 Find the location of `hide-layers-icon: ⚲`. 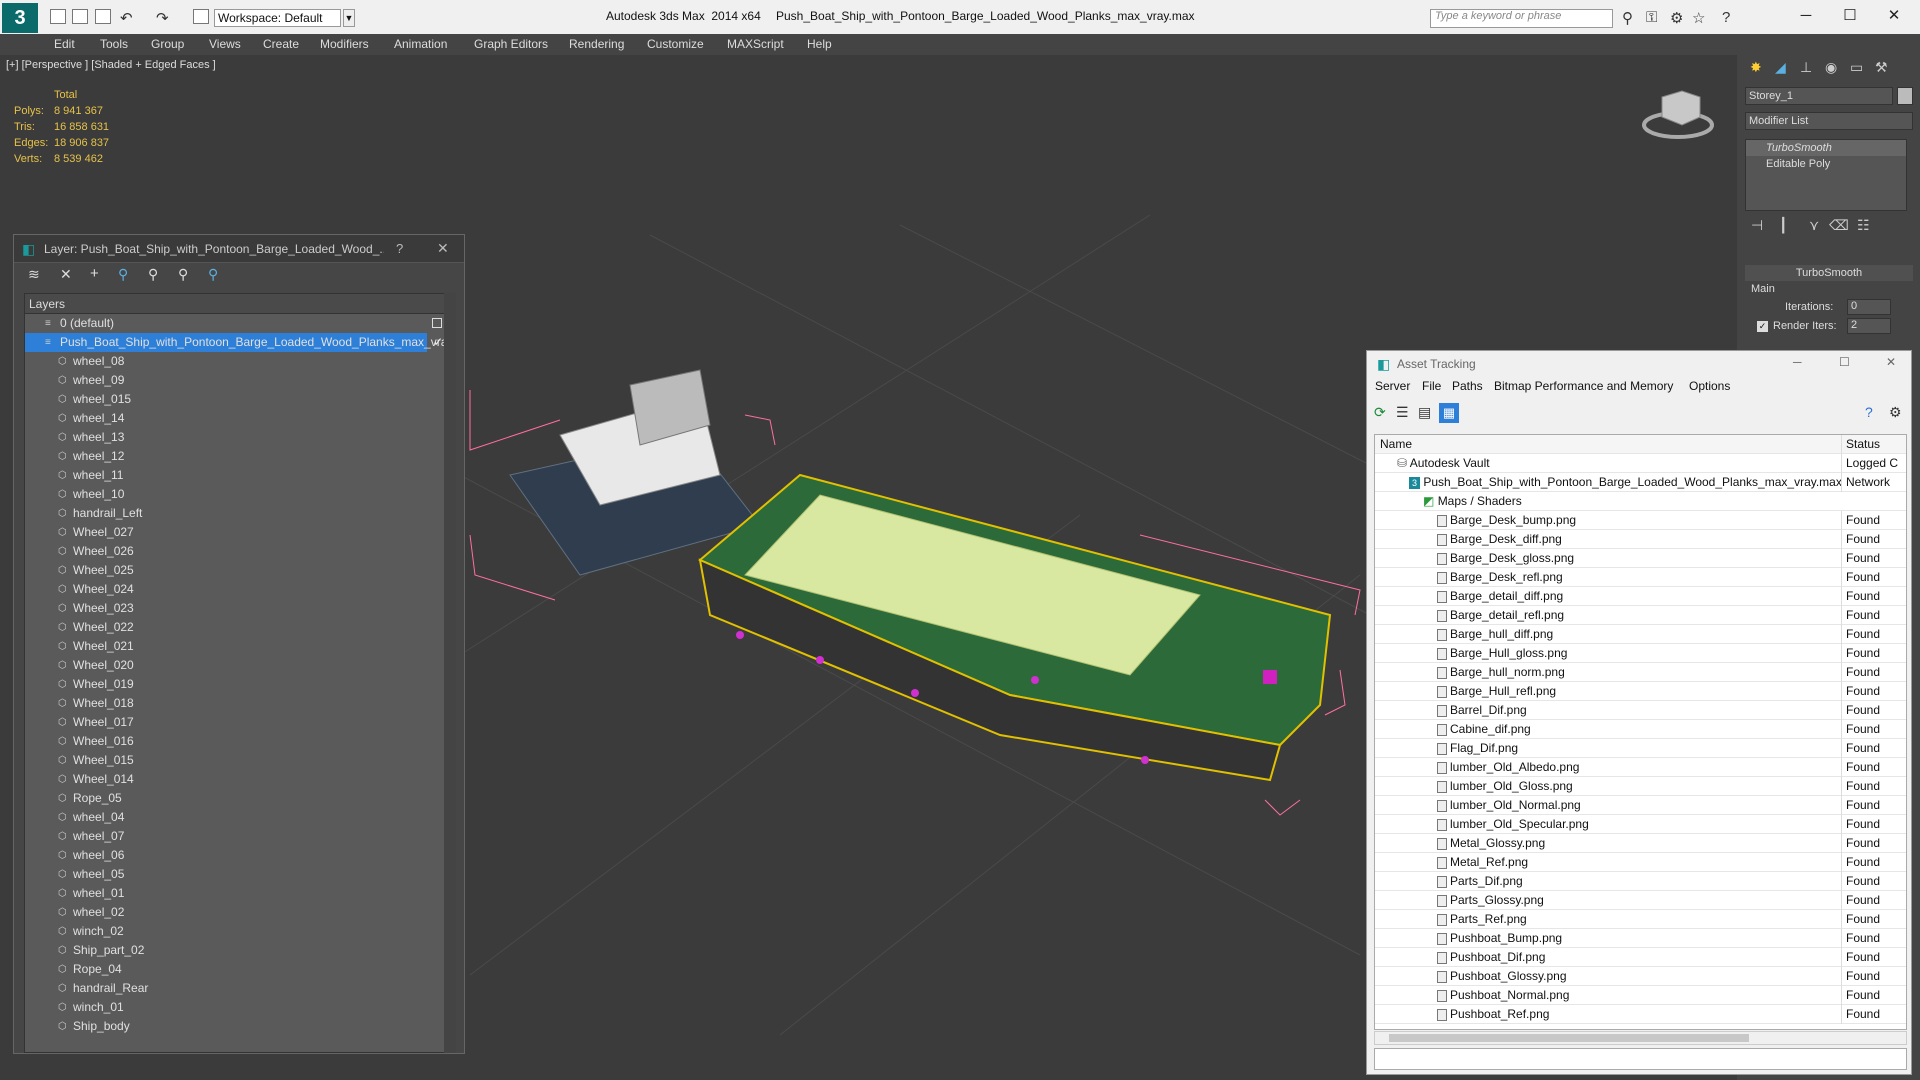

hide-layers-icon: ⚲ is located at coordinates (183, 274).